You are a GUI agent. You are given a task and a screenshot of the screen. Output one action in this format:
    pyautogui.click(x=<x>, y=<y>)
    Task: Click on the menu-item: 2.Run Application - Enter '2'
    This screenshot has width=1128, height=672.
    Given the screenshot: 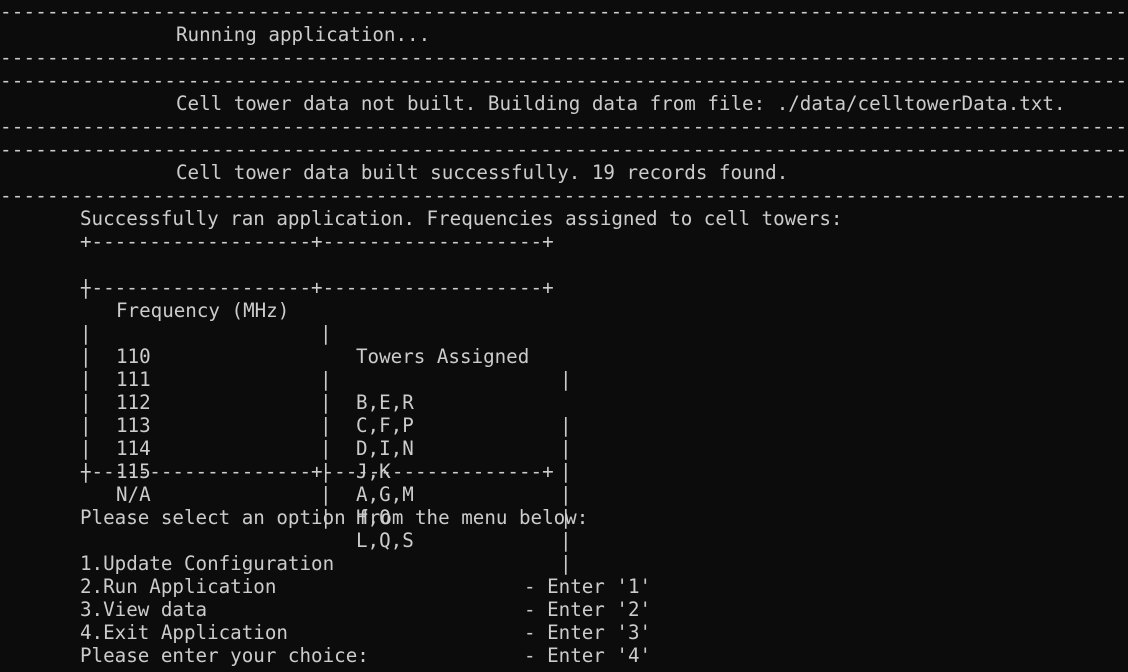 What is the action you would take?
    pyautogui.click(x=365, y=586)
    